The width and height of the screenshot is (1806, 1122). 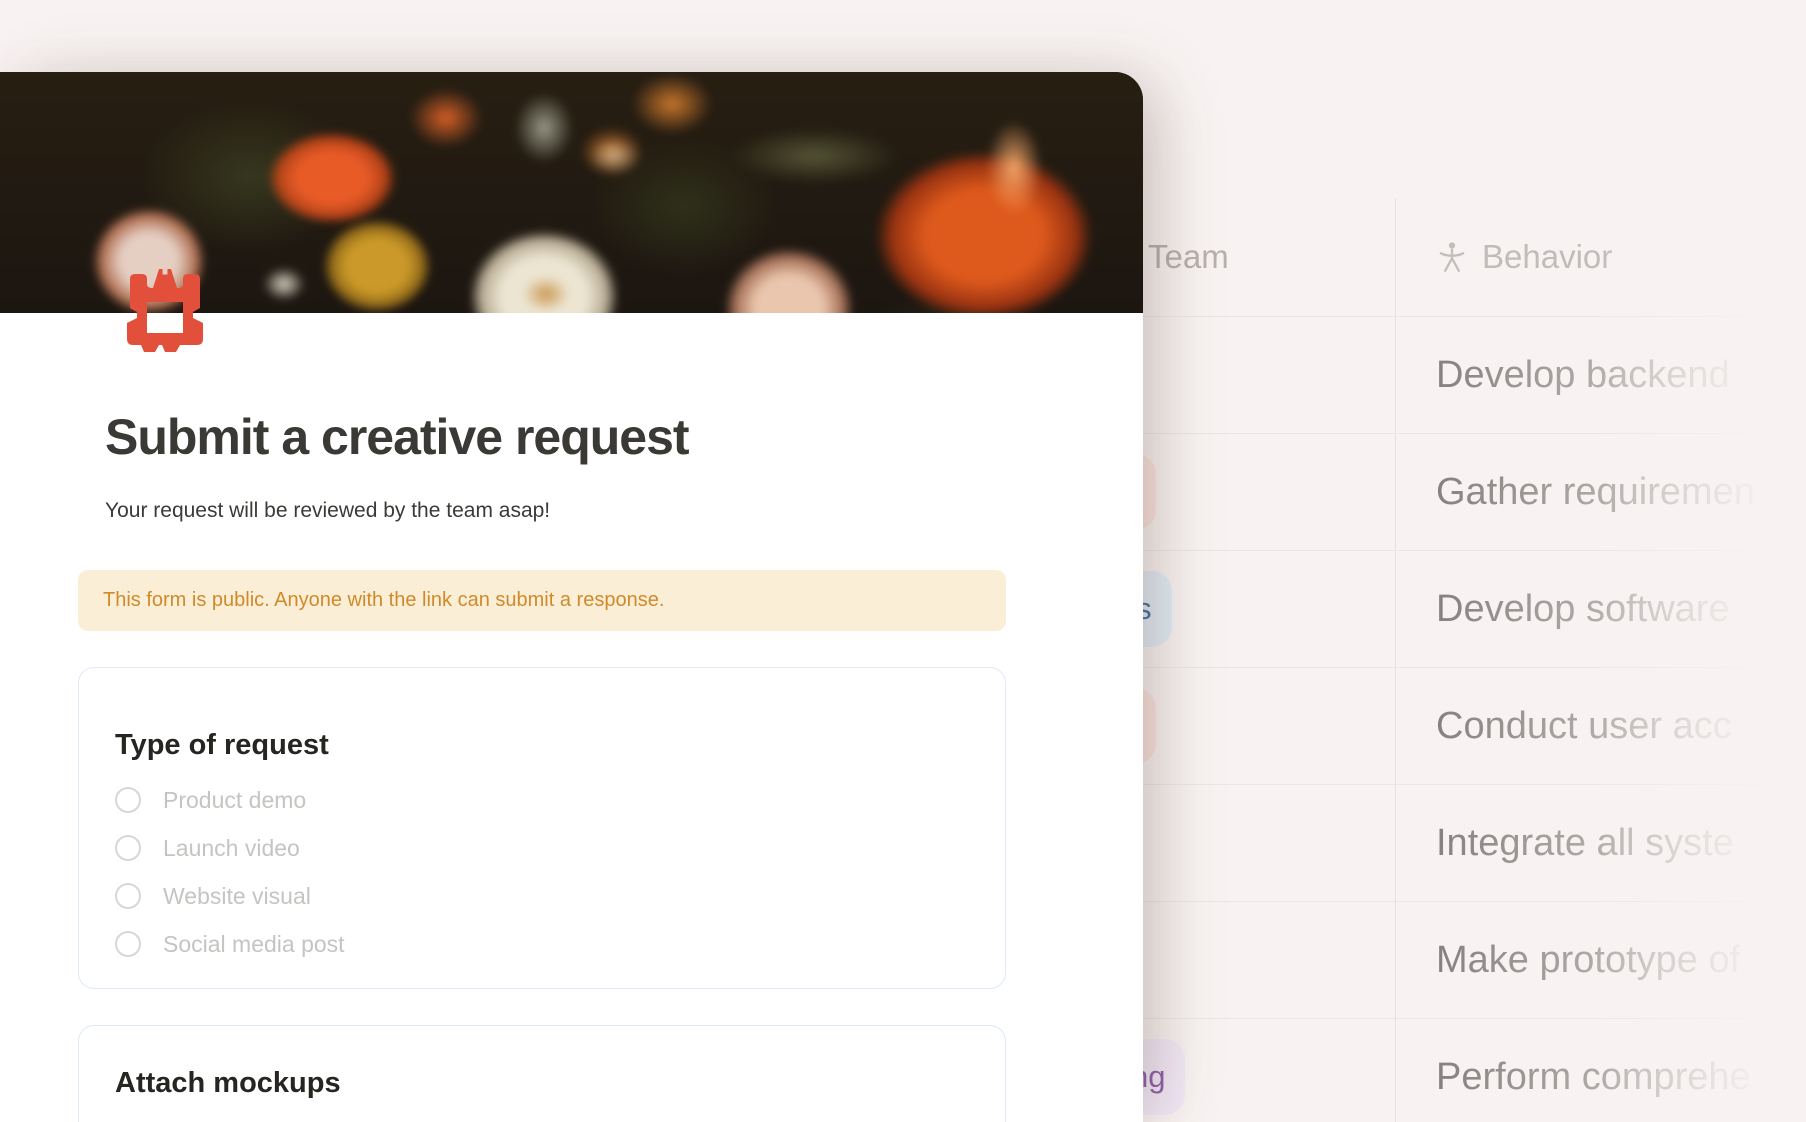 What do you see at coordinates (1585, 842) in the screenshot?
I see `behavior-text: Integrate all syste` at bounding box center [1585, 842].